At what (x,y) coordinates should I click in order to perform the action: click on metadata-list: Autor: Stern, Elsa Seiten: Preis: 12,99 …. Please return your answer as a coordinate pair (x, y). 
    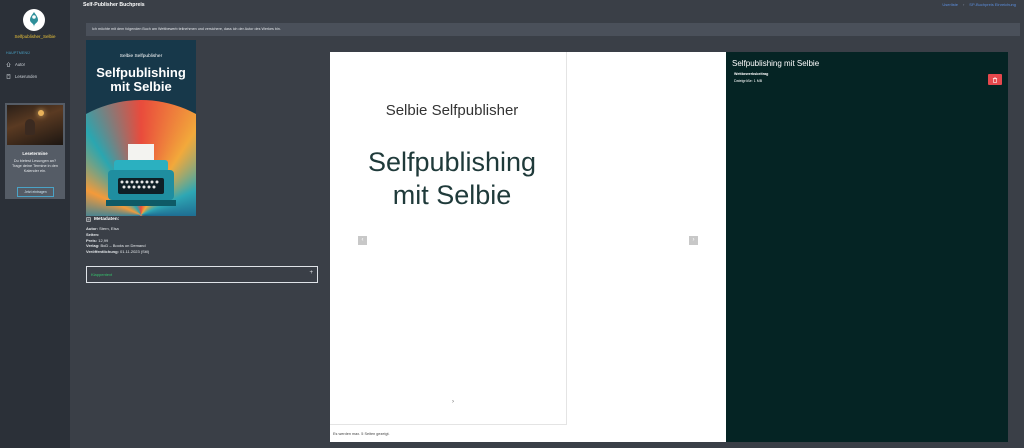
    Looking at the image, I should click on (117, 240).